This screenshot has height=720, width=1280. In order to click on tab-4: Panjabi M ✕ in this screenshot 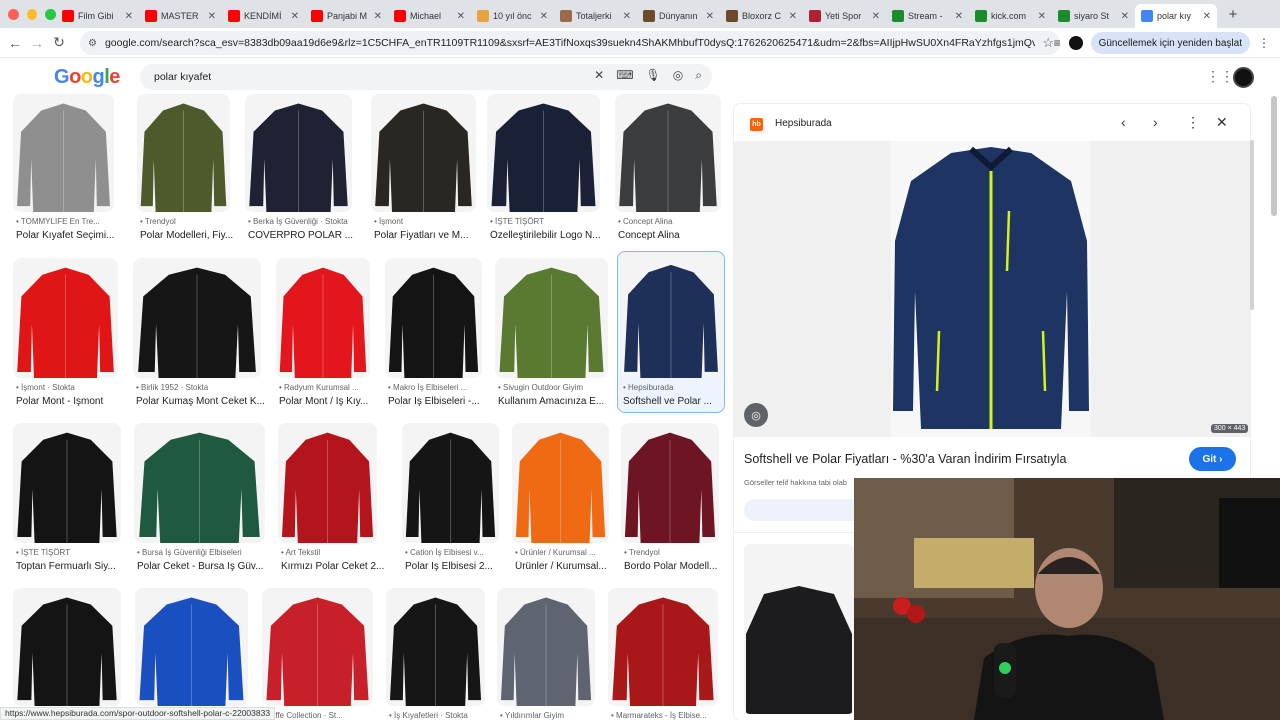, I will do `click(346, 16)`.